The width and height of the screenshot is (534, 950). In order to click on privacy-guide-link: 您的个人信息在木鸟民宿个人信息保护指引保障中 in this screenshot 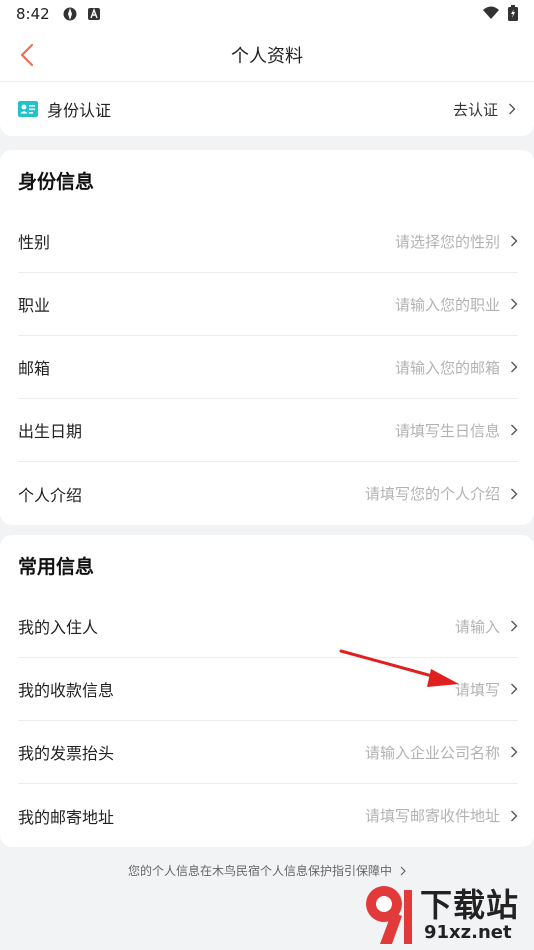, I will do `click(267, 870)`.